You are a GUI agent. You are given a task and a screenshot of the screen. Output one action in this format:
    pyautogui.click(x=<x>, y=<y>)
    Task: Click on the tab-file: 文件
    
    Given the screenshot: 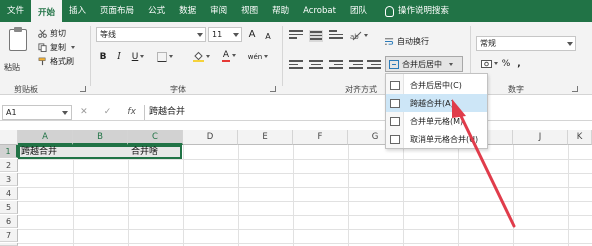 What is the action you would take?
    pyautogui.click(x=15, y=11)
    